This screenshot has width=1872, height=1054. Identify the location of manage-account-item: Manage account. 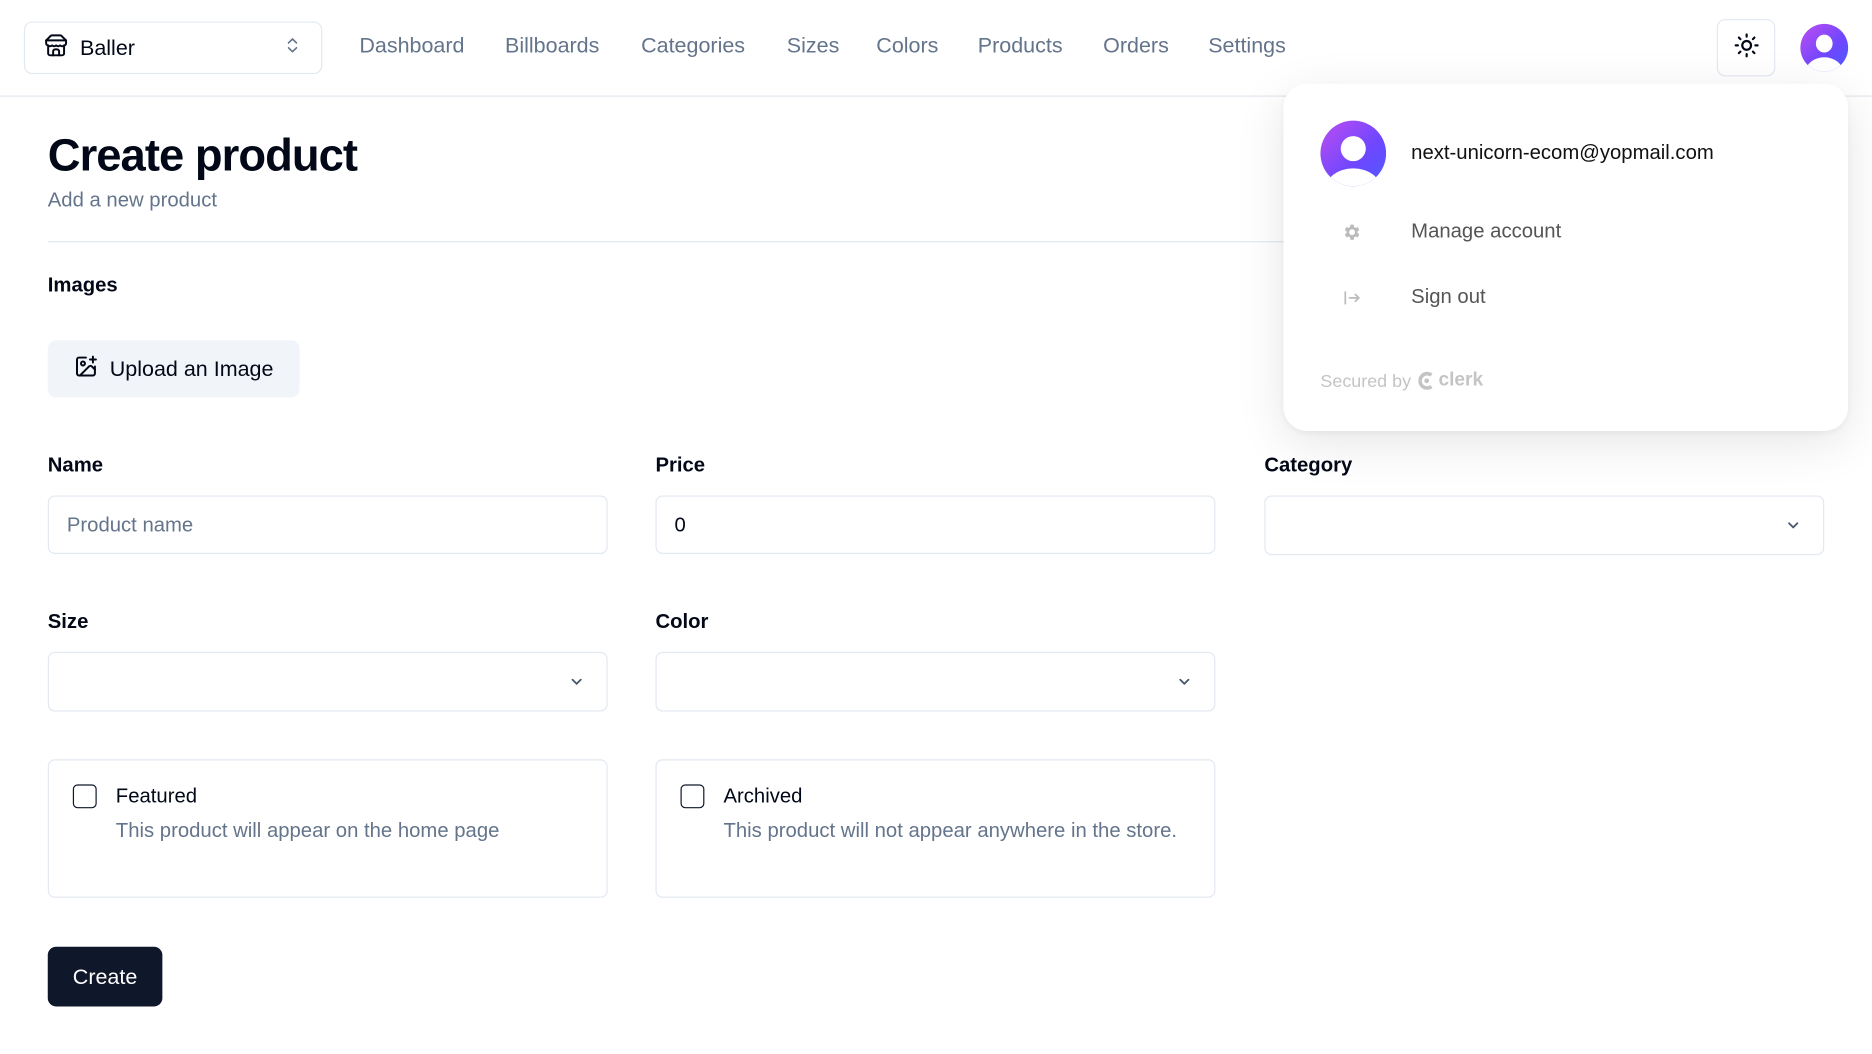
(1570, 232).